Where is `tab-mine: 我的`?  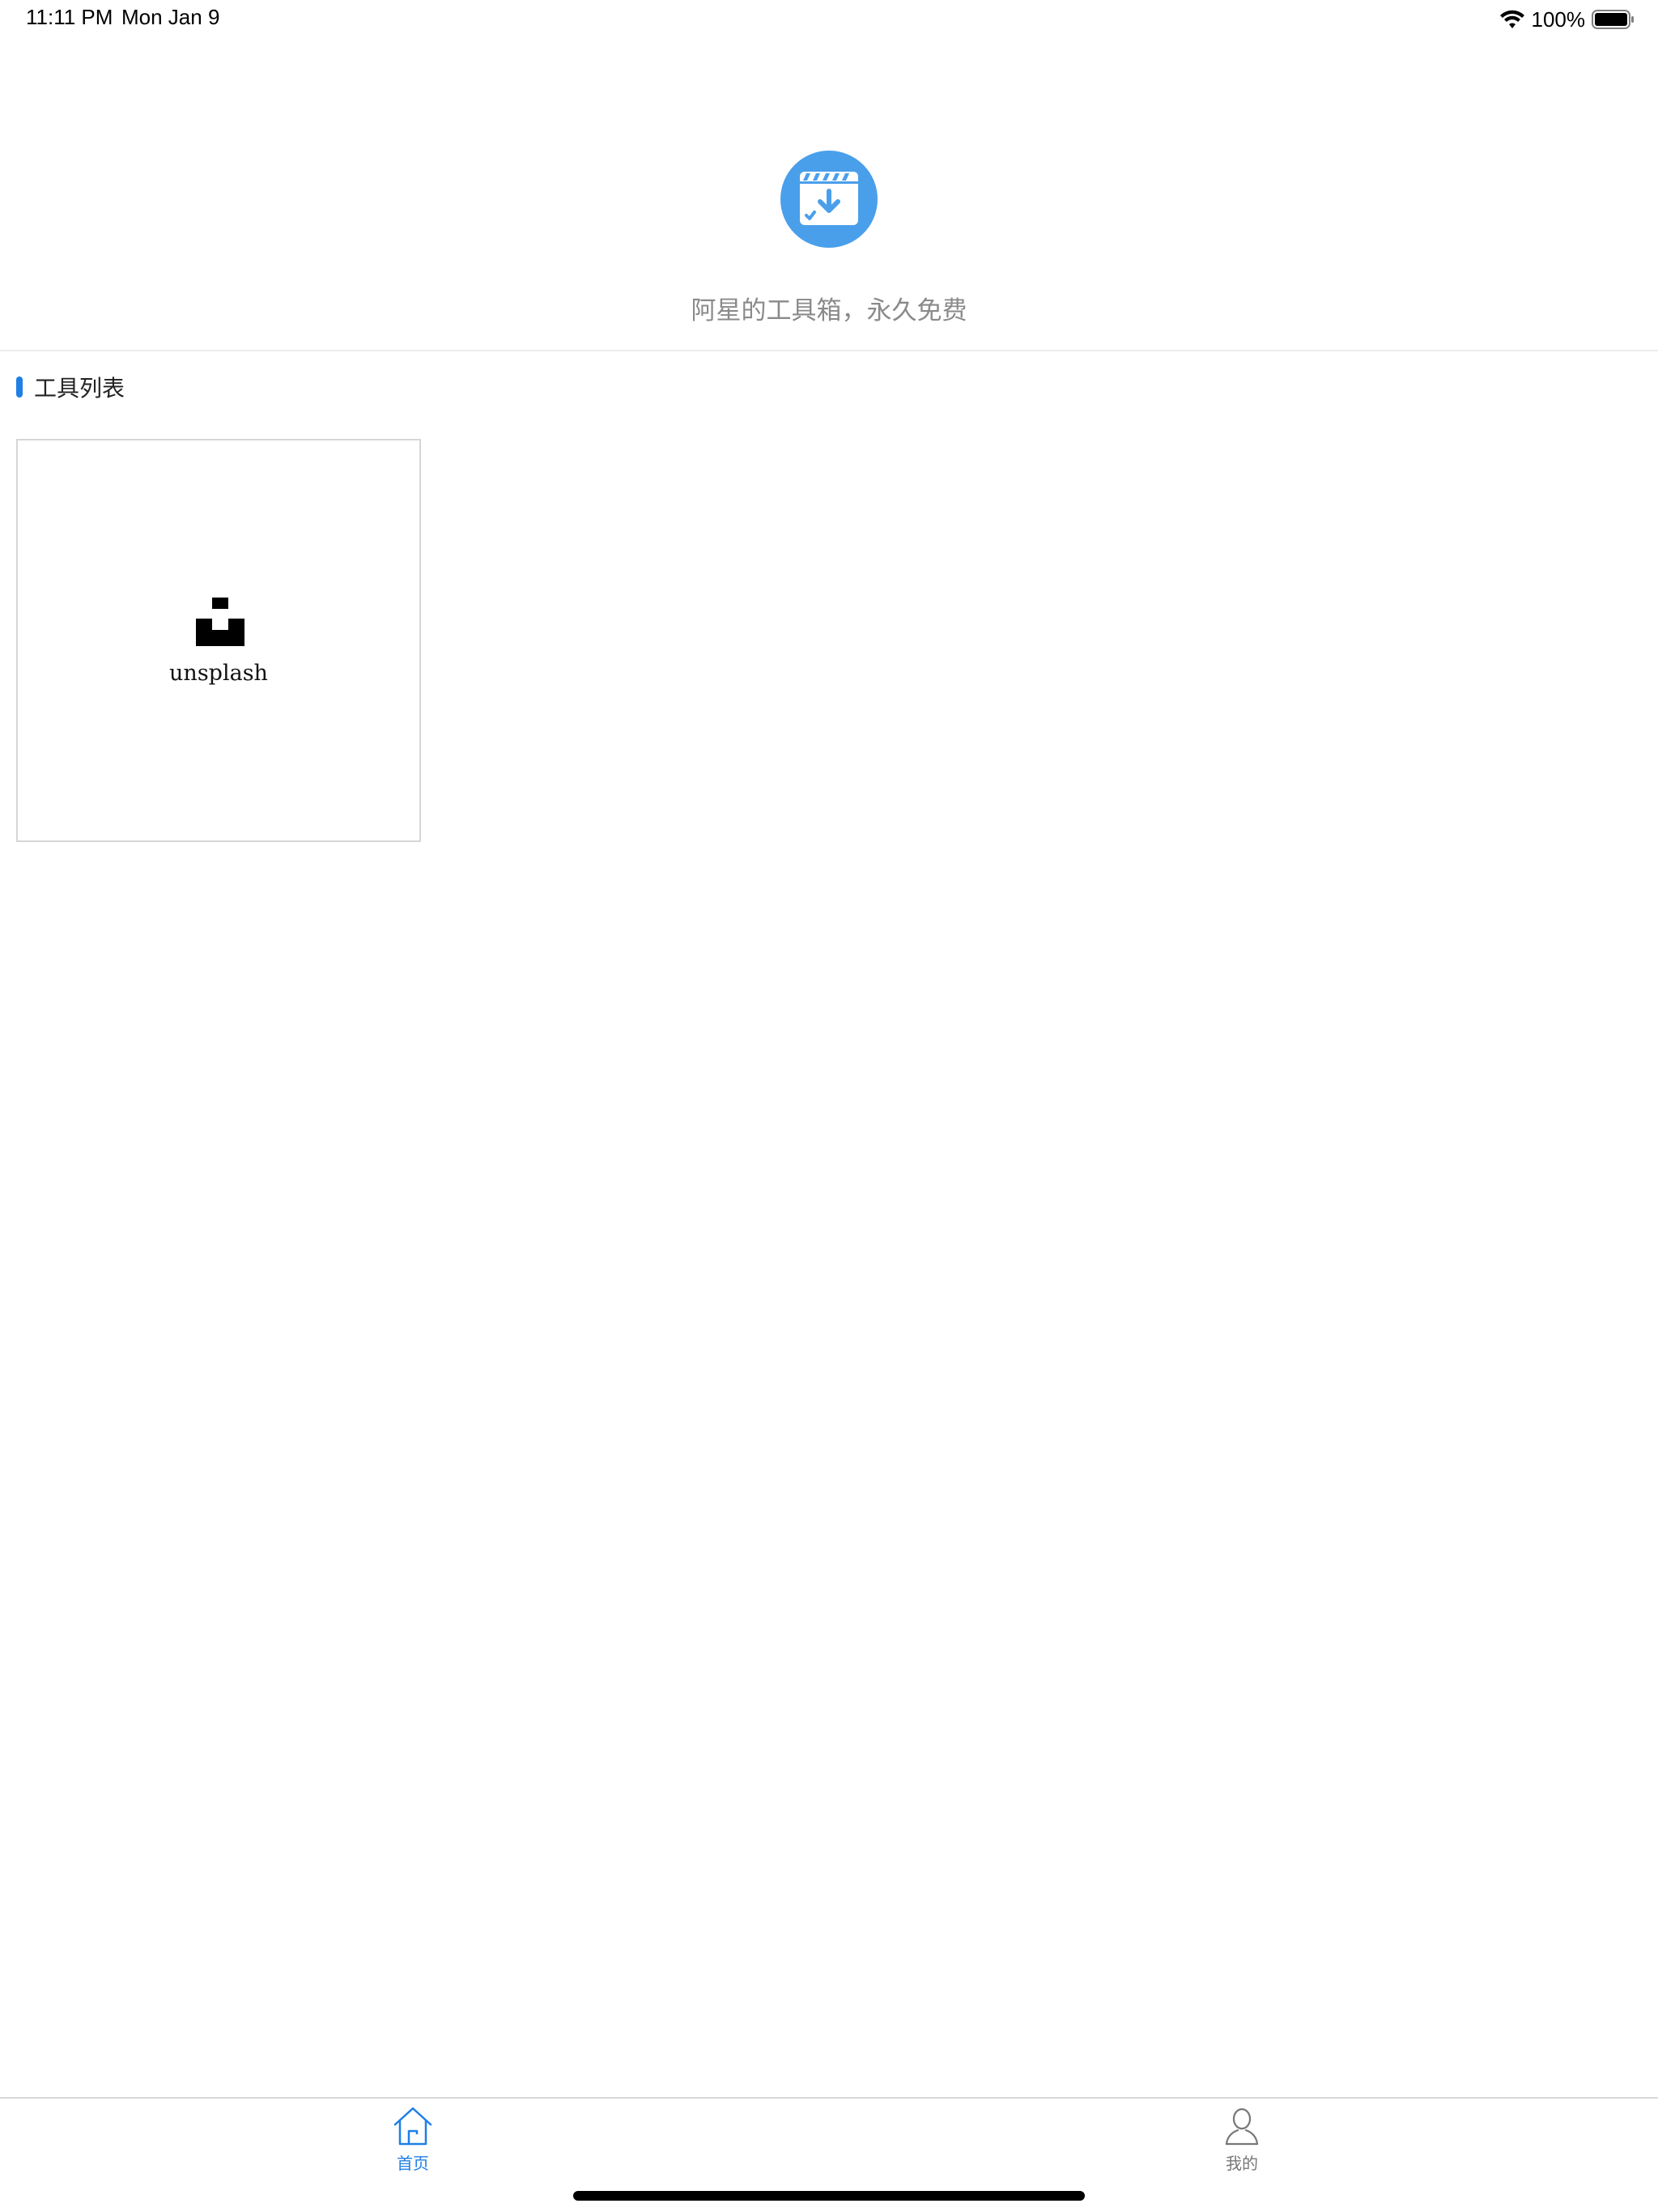 tab-mine: 我的 is located at coordinates (1241, 2142).